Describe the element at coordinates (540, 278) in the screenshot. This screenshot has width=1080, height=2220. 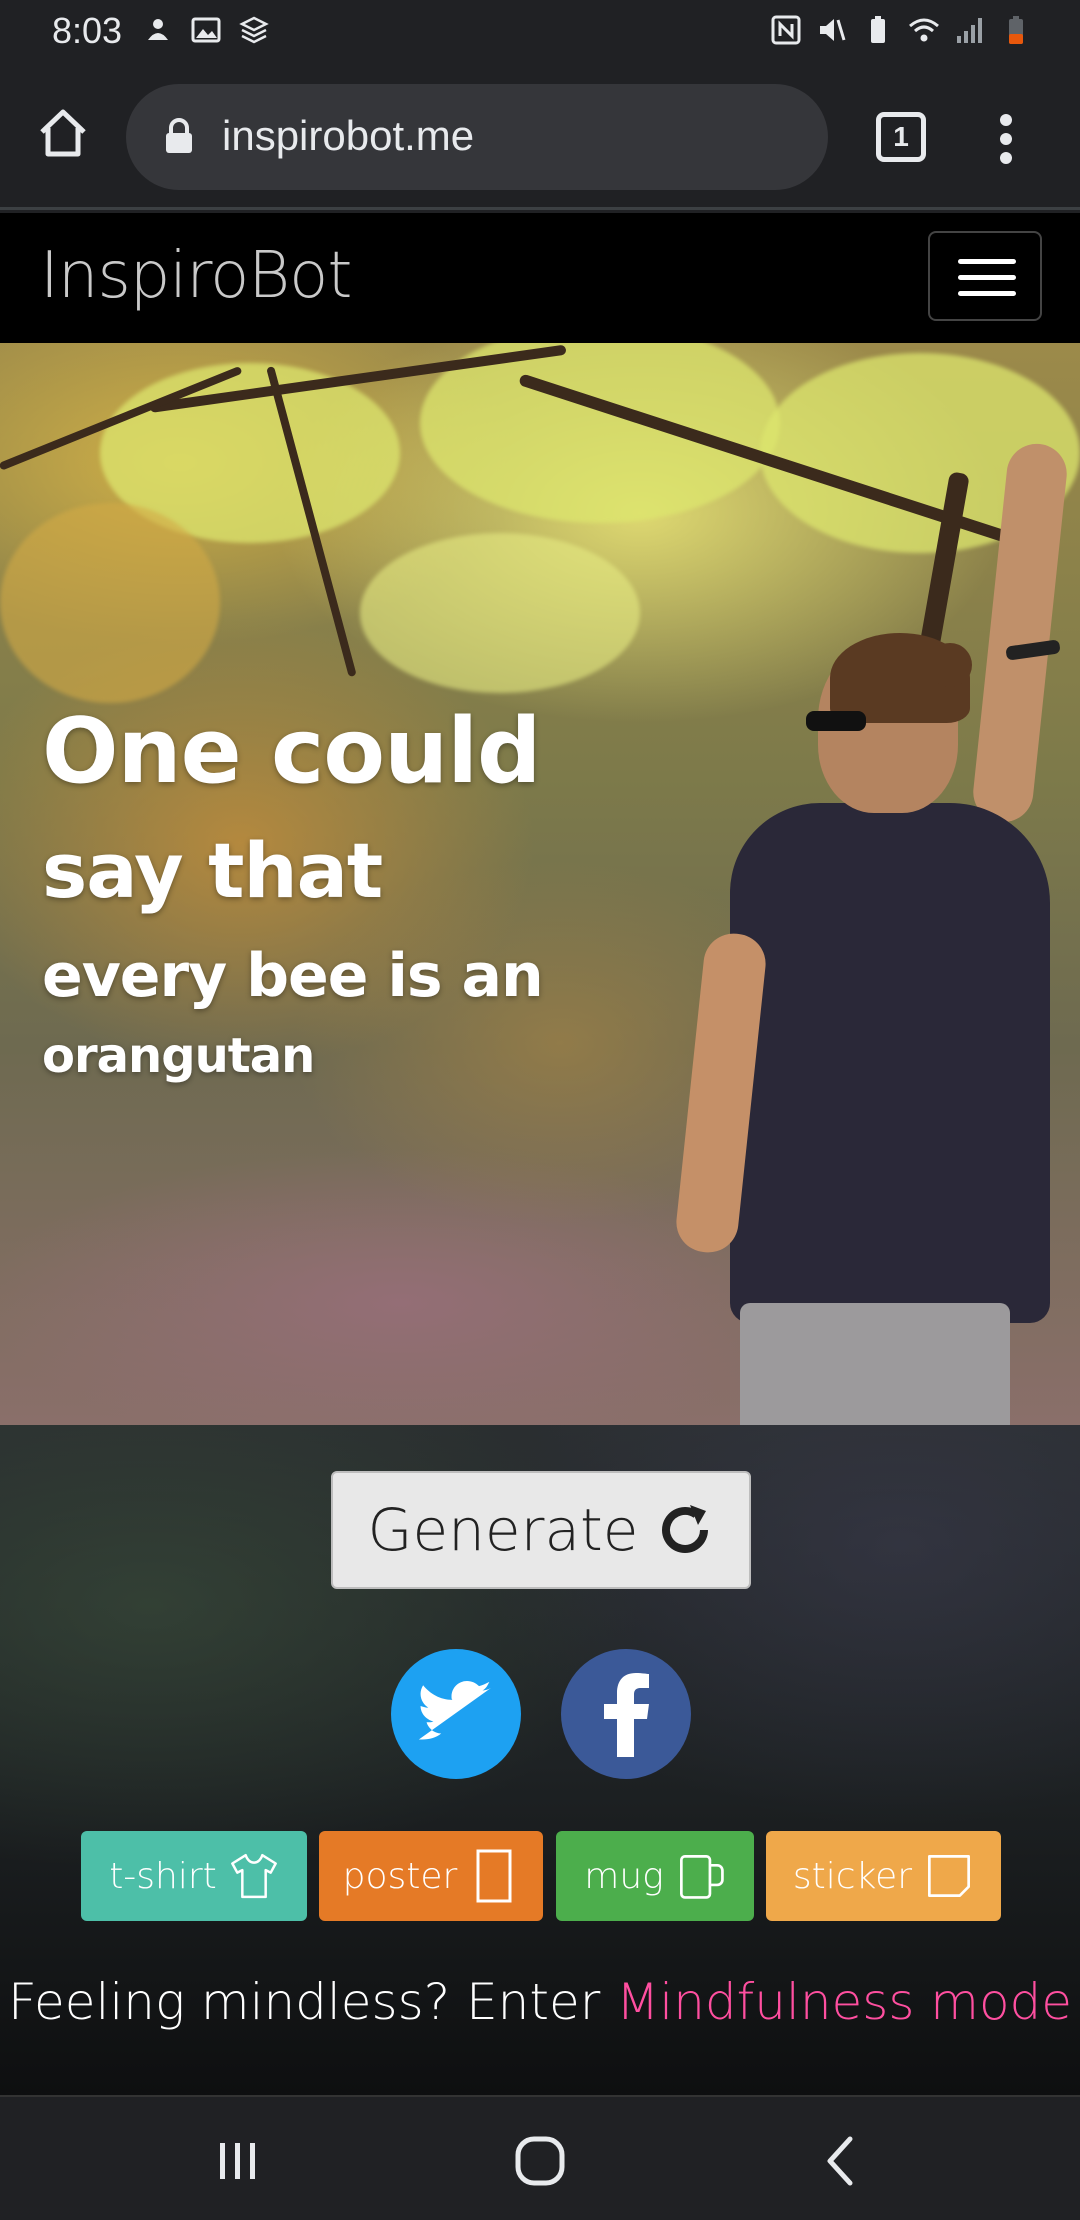
I see `site-navbar: InspiroBot` at that location.